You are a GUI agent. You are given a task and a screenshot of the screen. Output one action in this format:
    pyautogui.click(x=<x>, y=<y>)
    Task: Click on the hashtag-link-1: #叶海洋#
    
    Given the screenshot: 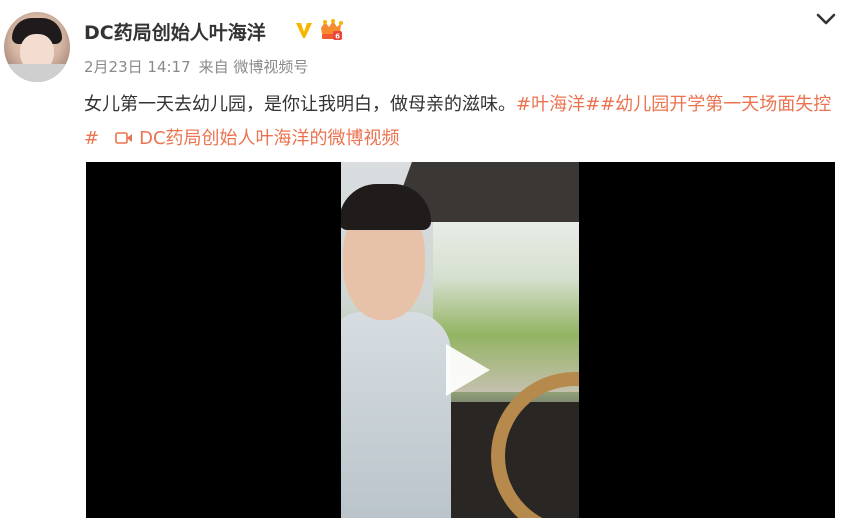 What is the action you would take?
    pyautogui.click(x=558, y=104)
    